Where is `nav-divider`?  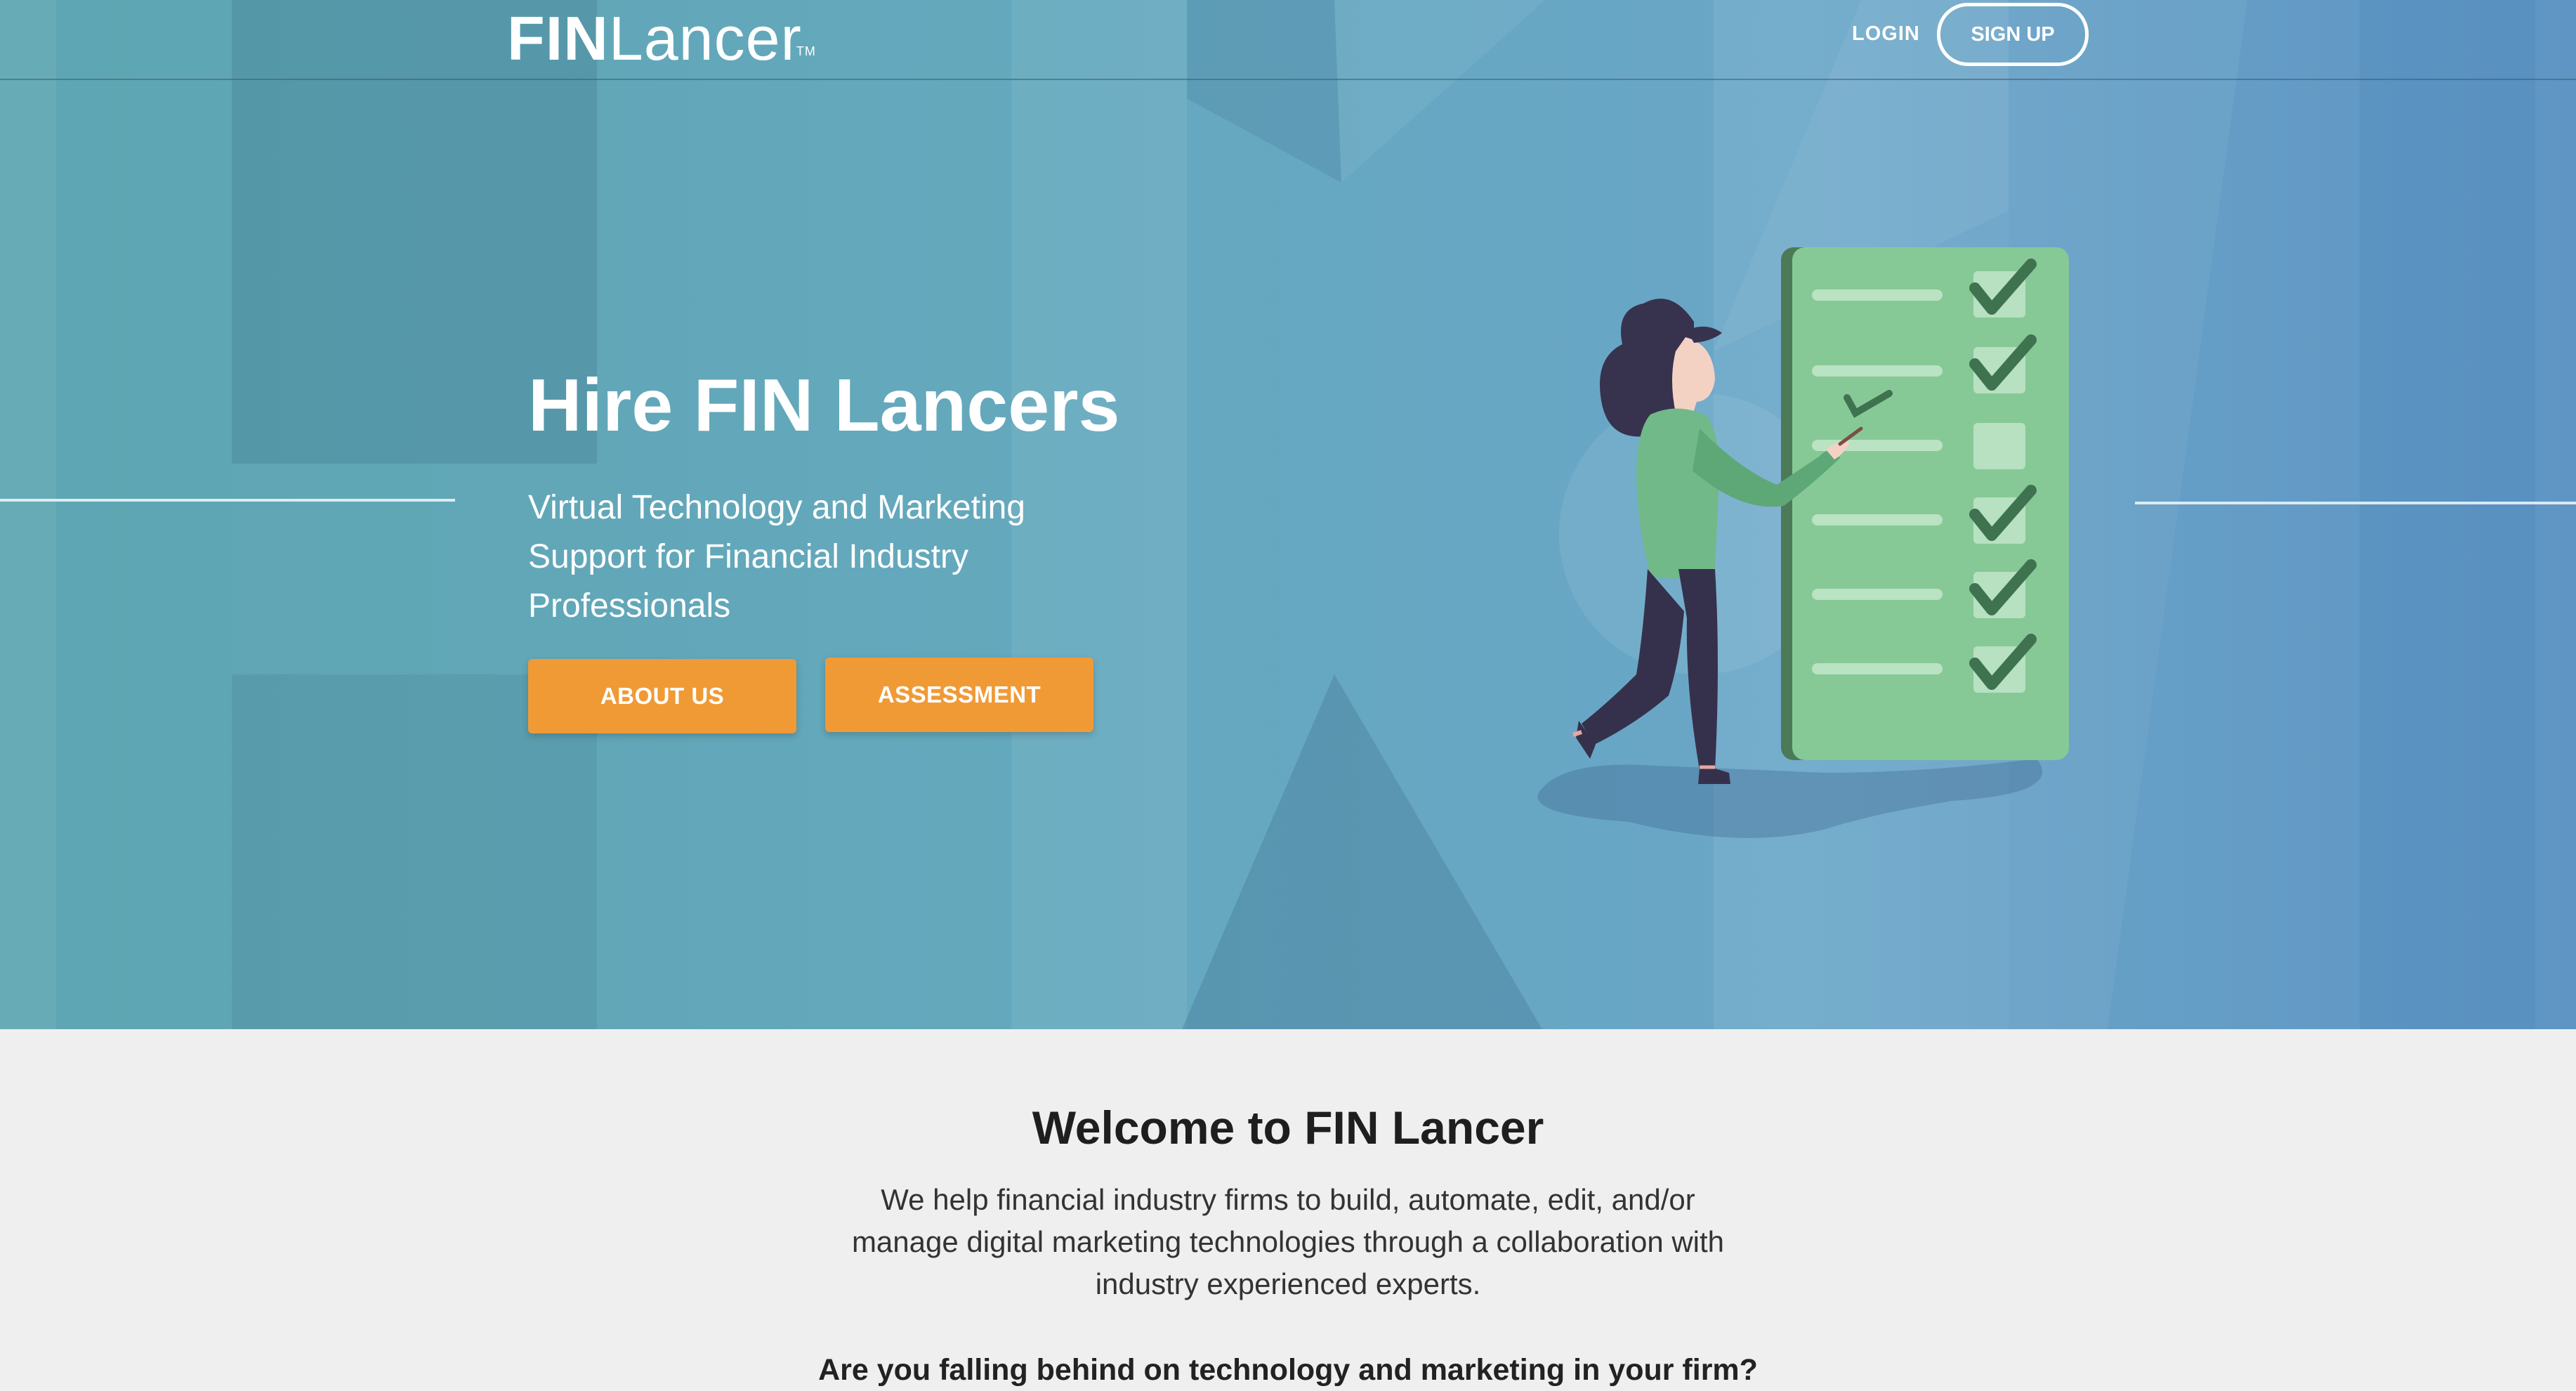
nav-divider is located at coordinates (1288, 79).